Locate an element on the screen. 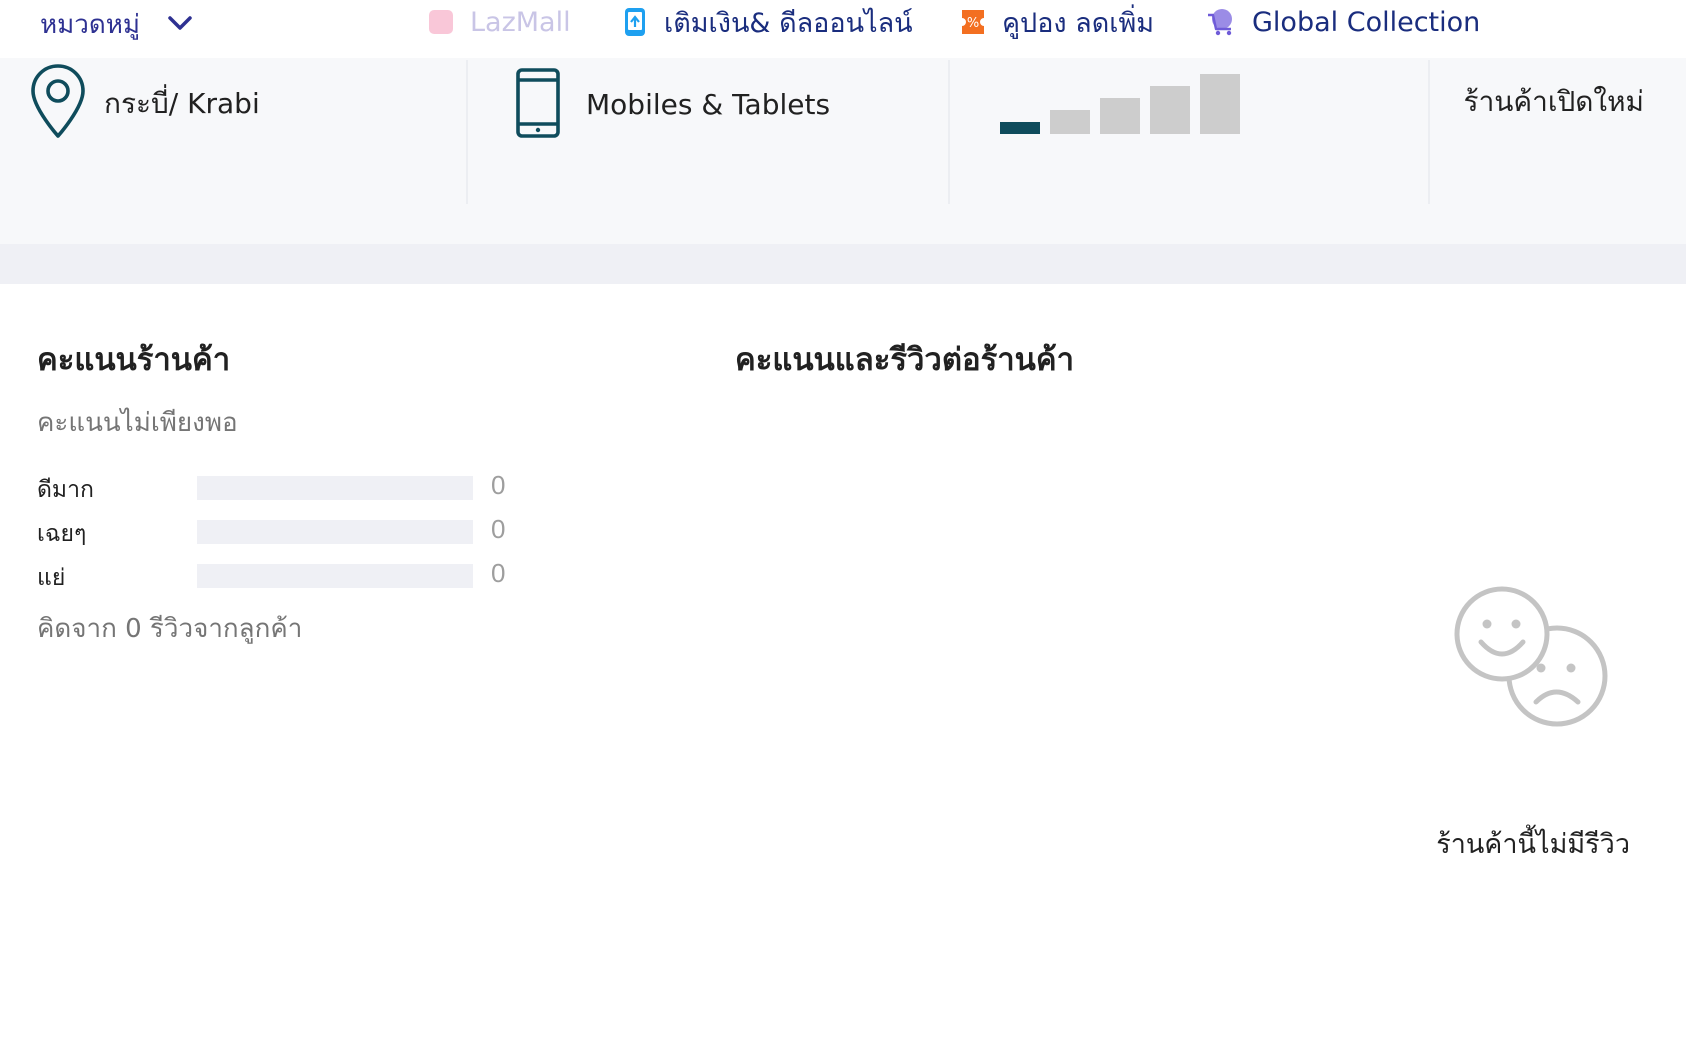 This screenshot has height=1050, width=1686. nav-link-lazmall: LazMall is located at coordinates (499, 22).